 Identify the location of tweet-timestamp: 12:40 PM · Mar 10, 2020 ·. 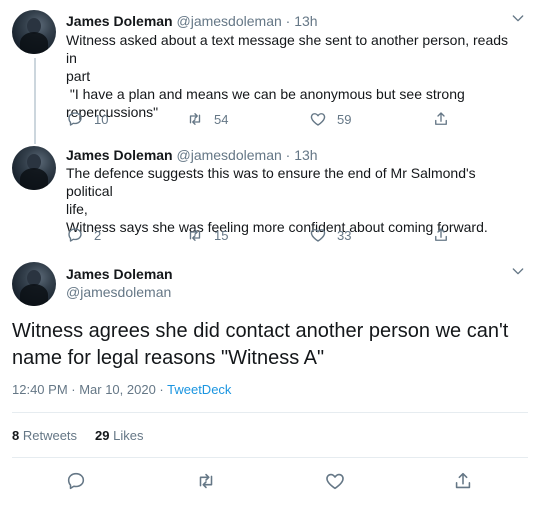
(89, 389).